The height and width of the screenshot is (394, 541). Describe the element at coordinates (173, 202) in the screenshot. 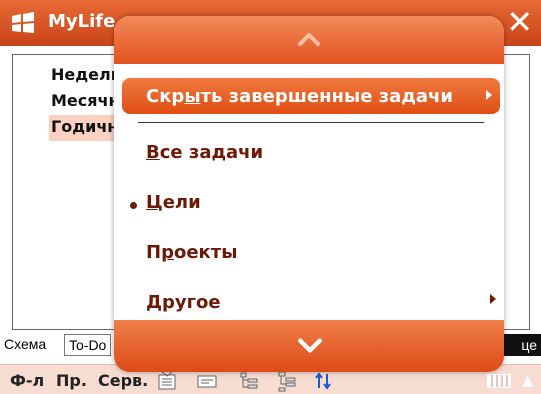

I see `menu-item-label: Цели` at that location.